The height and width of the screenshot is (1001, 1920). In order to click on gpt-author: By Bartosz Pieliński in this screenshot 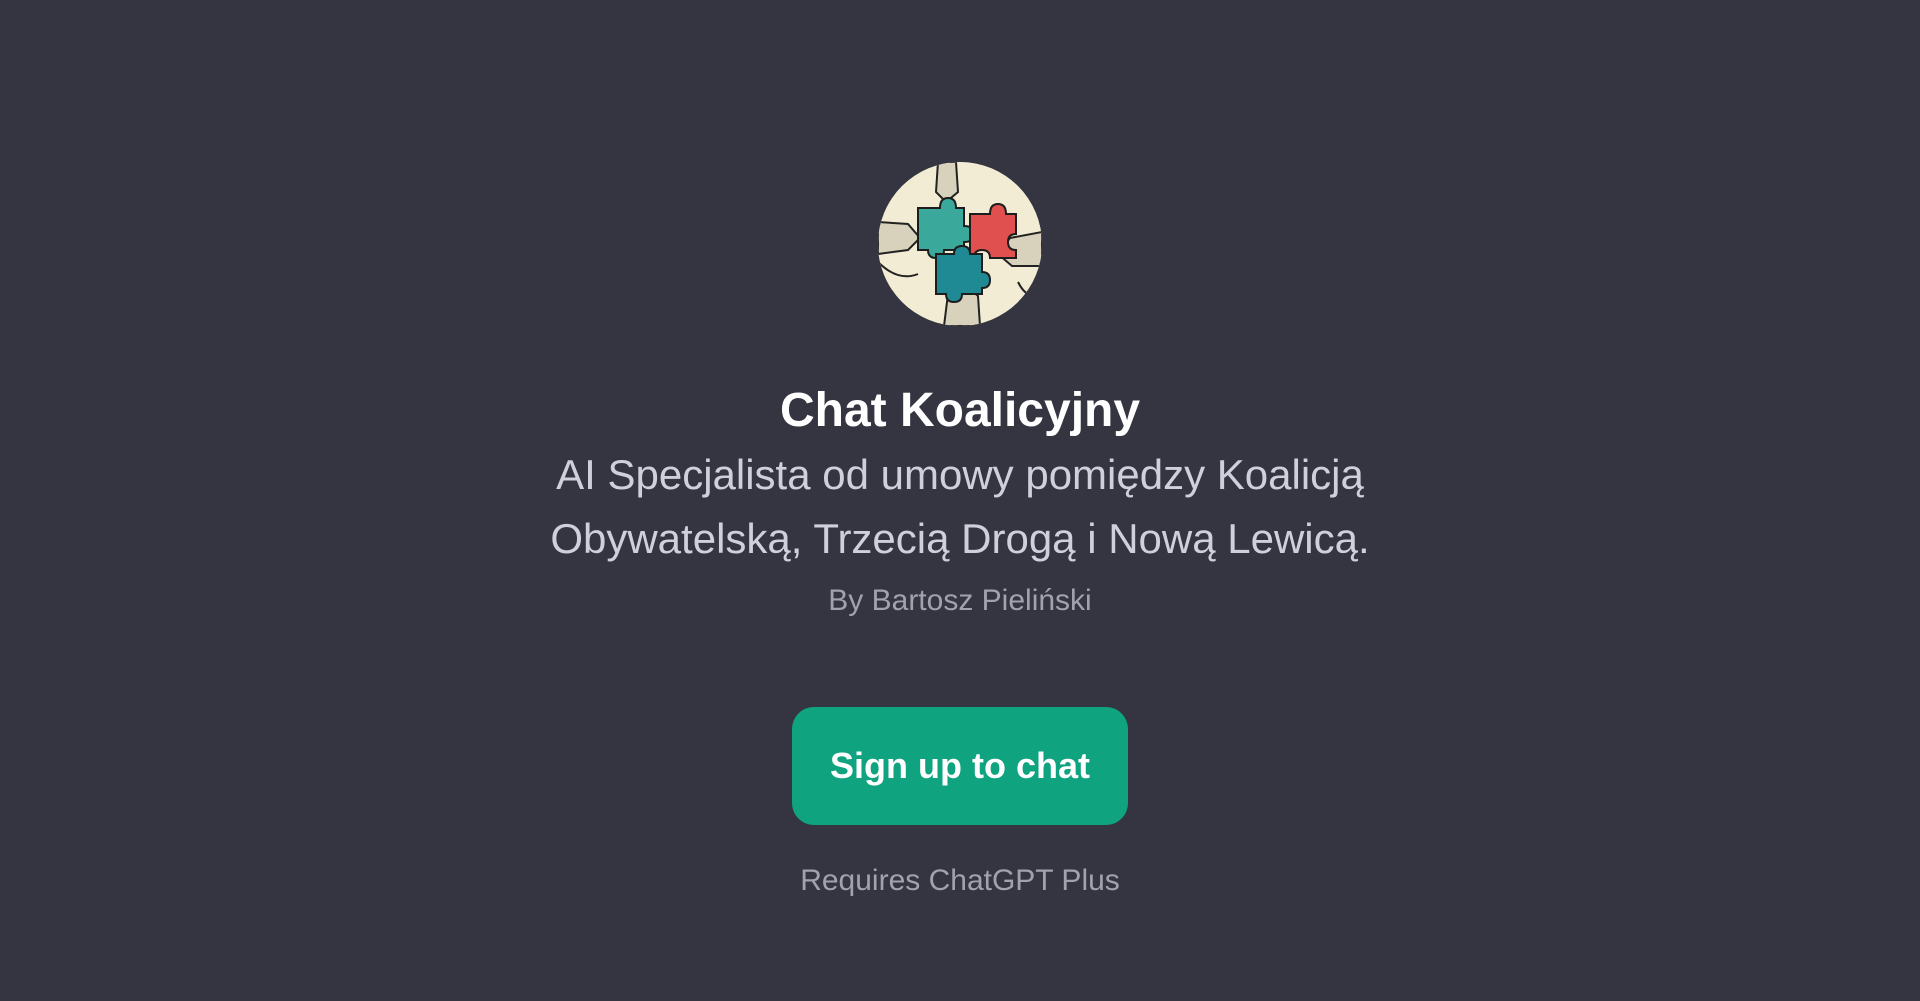, I will do `click(960, 600)`.